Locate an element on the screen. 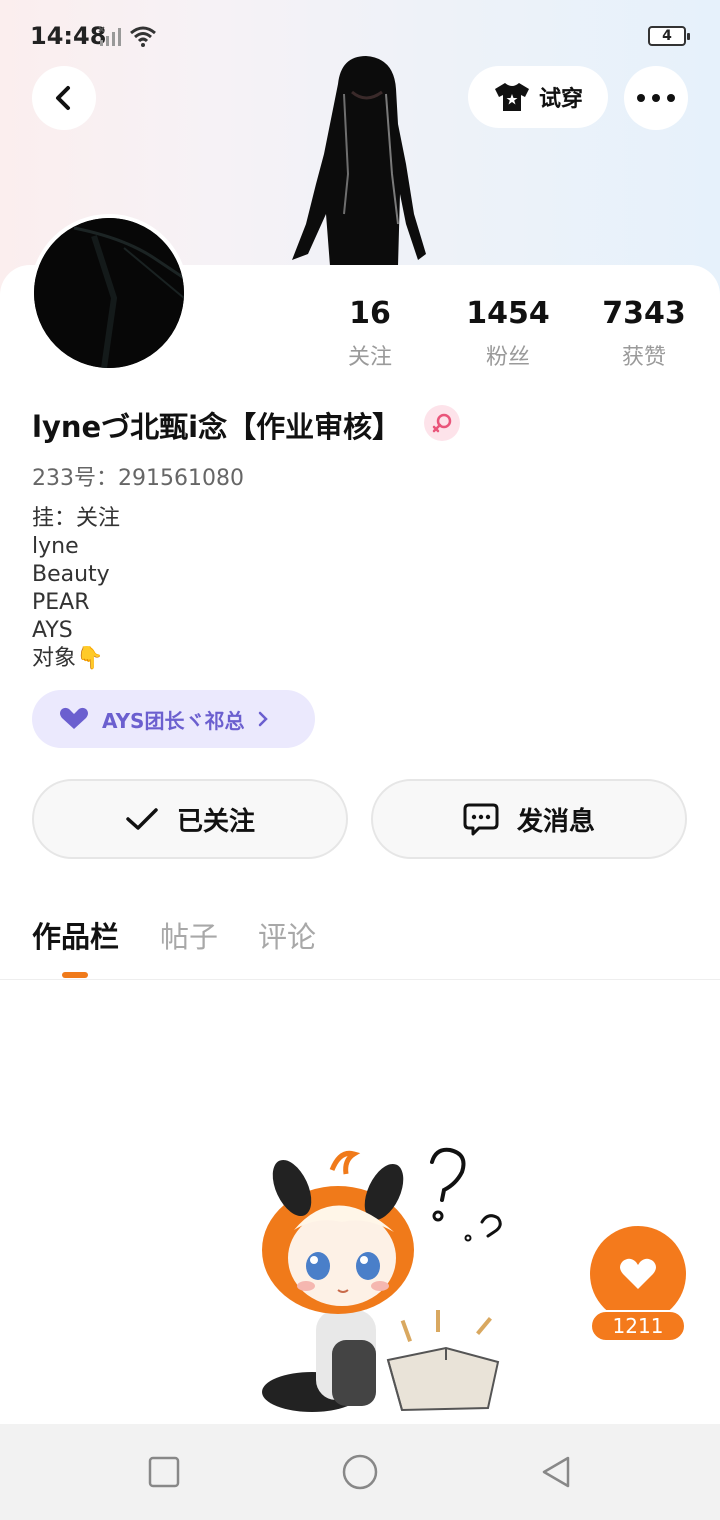 The width and height of the screenshot is (720, 1520). avatar-image is located at coordinates (109, 293).